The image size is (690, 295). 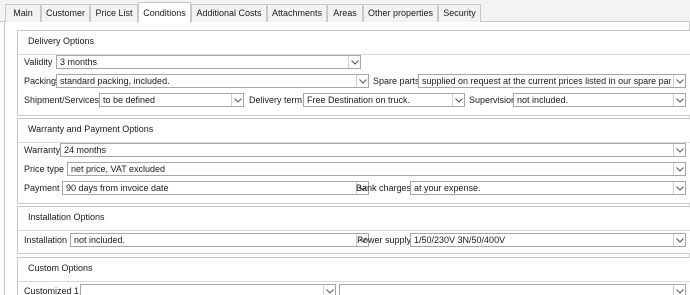 I want to click on packing-label: Packing, so click(x=40, y=81).